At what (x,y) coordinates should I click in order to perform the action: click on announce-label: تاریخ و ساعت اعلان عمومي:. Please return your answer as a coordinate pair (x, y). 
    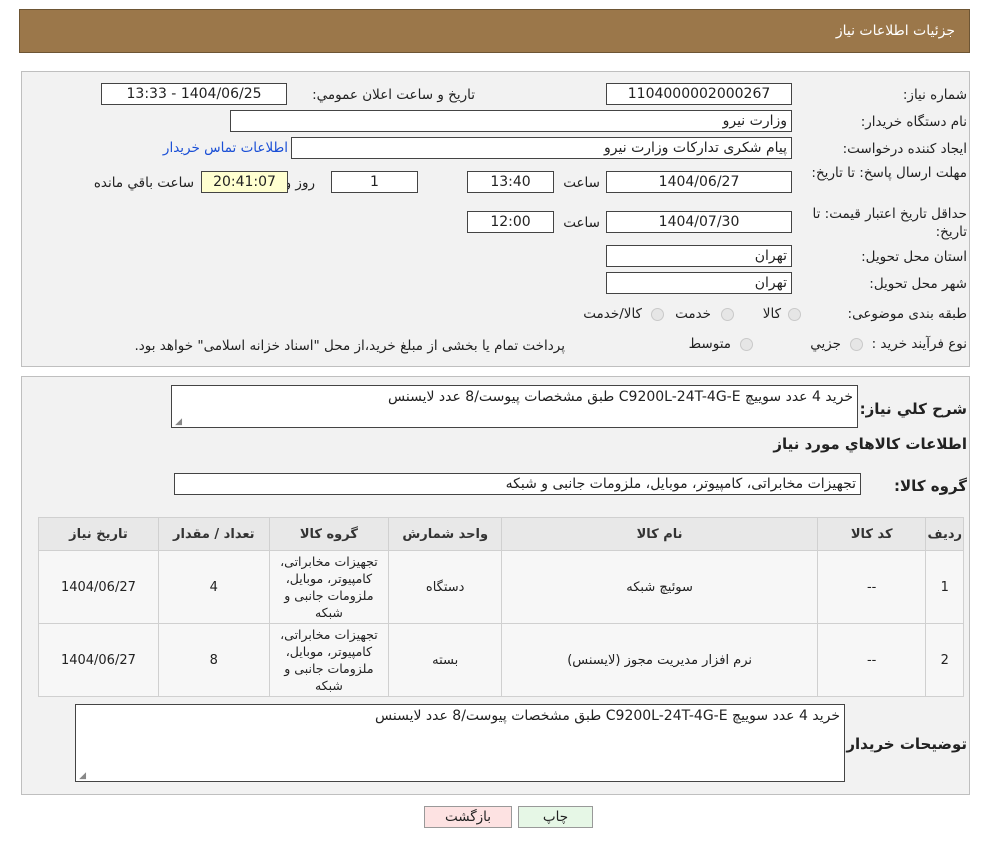
    Looking at the image, I should click on (393, 95).